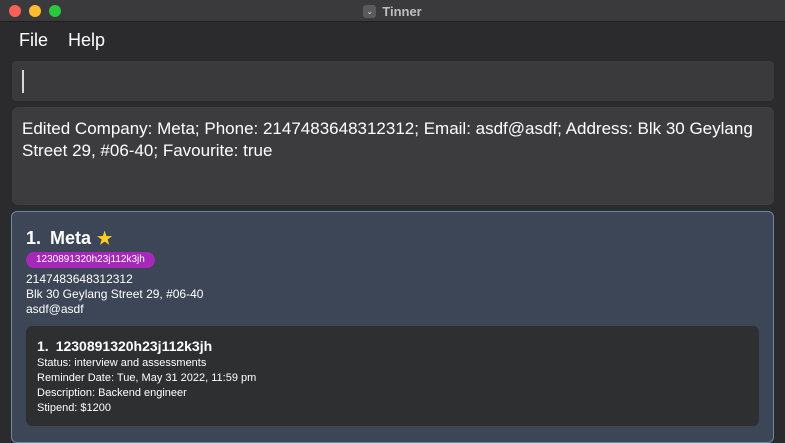 This screenshot has height=443, width=785. Describe the element at coordinates (402, 11) in the screenshot. I see `window-title: Tinner` at that location.